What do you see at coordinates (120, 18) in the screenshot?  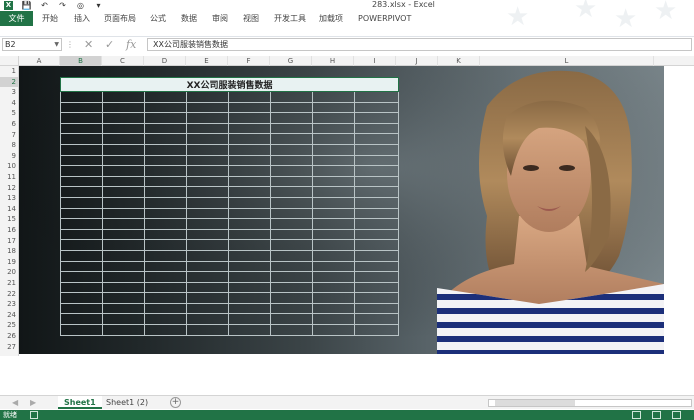 I see `ribbon-tab-3: 页面布局` at bounding box center [120, 18].